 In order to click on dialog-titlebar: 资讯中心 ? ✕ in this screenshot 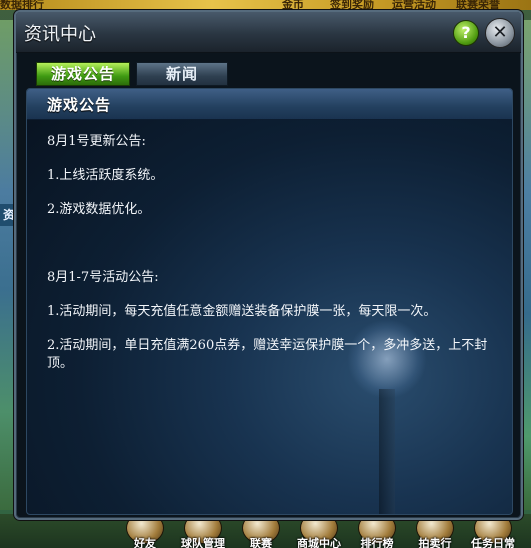, I will do `click(268, 32)`.